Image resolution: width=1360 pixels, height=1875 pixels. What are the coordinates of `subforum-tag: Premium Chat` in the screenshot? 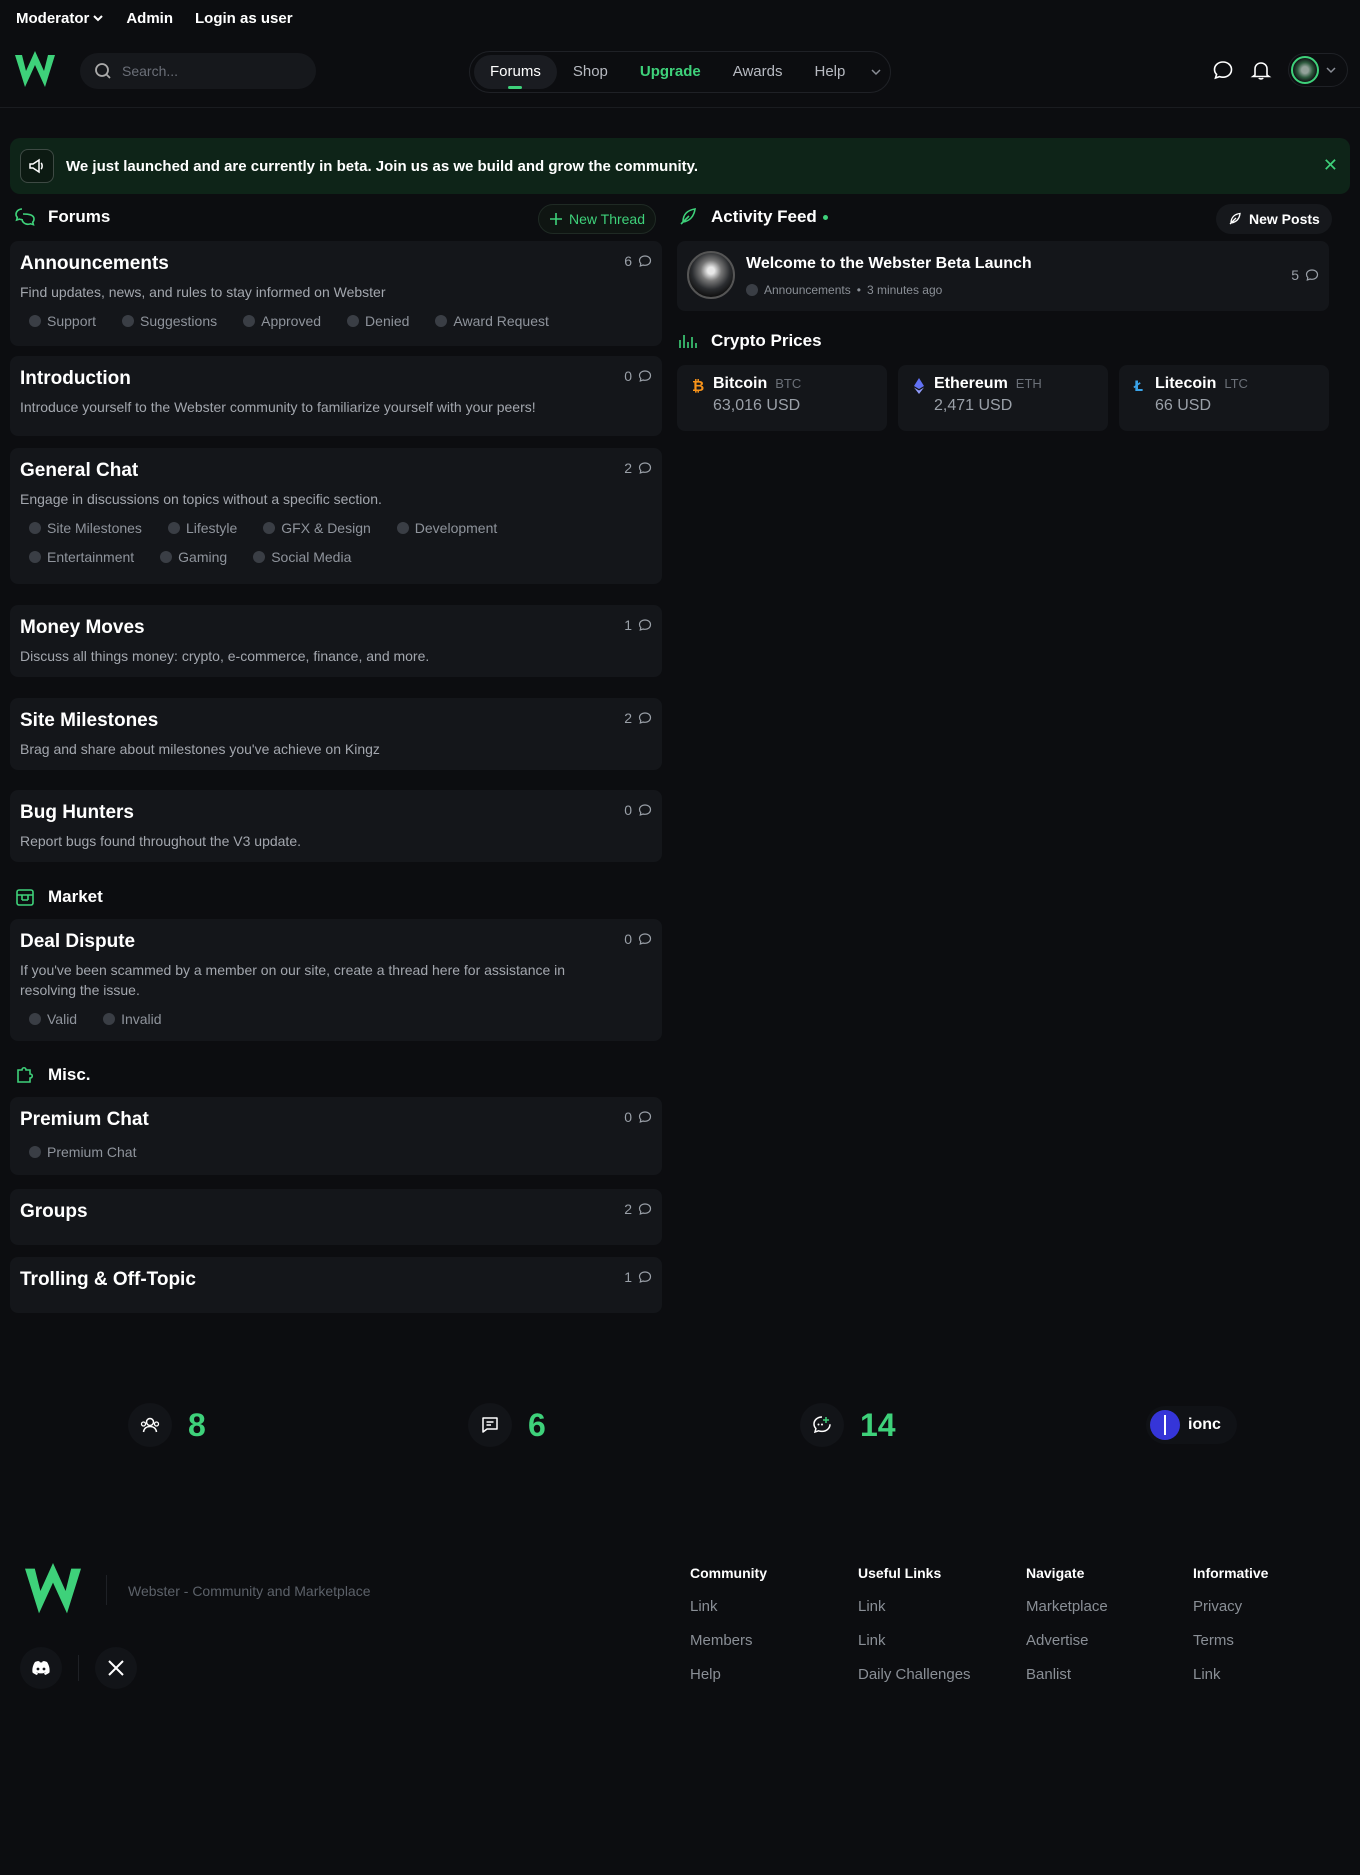 It's located at (82, 1151).